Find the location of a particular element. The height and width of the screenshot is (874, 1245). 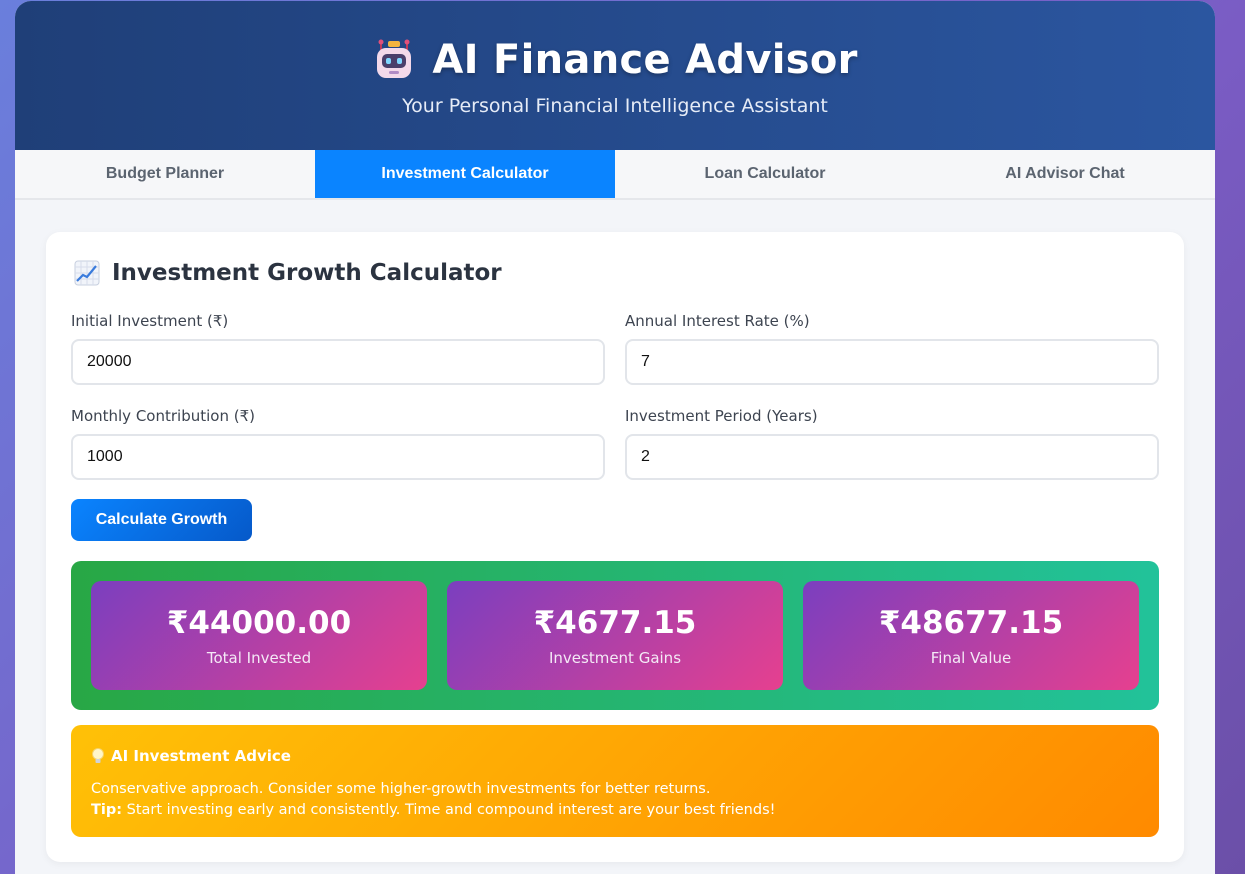

robot-icon is located at coordinates (394, 58).